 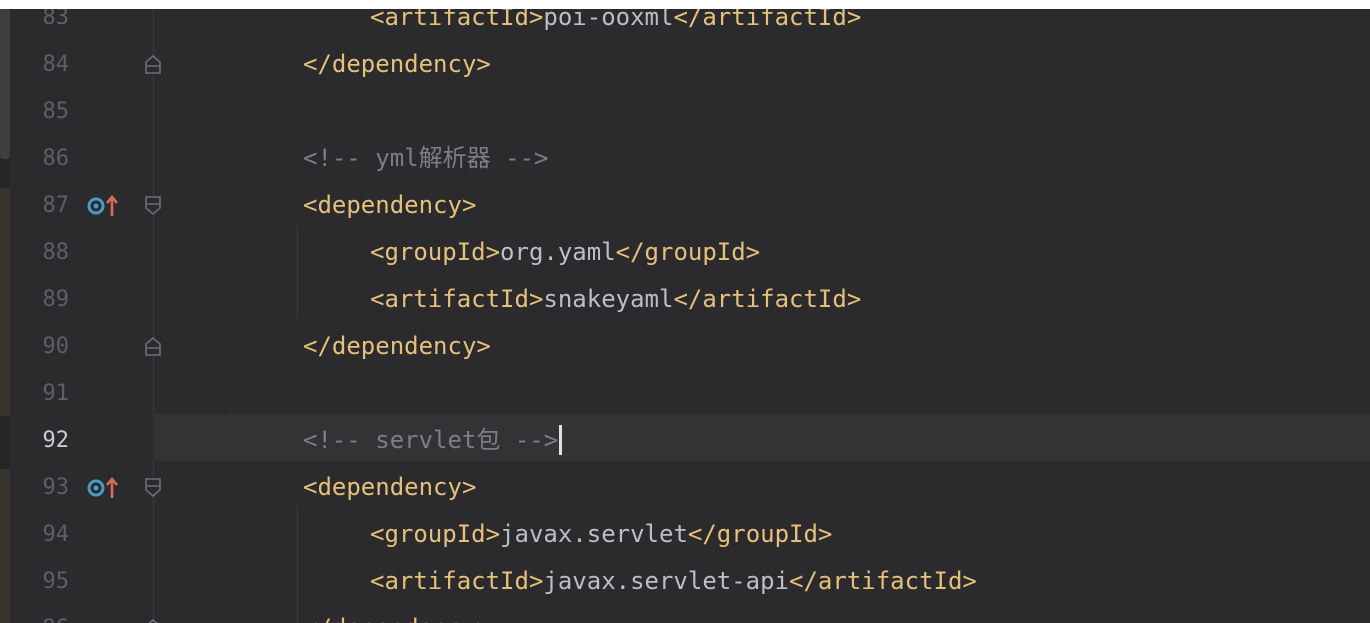 I want to click on line-number: 91, so click(x=56, y=393).